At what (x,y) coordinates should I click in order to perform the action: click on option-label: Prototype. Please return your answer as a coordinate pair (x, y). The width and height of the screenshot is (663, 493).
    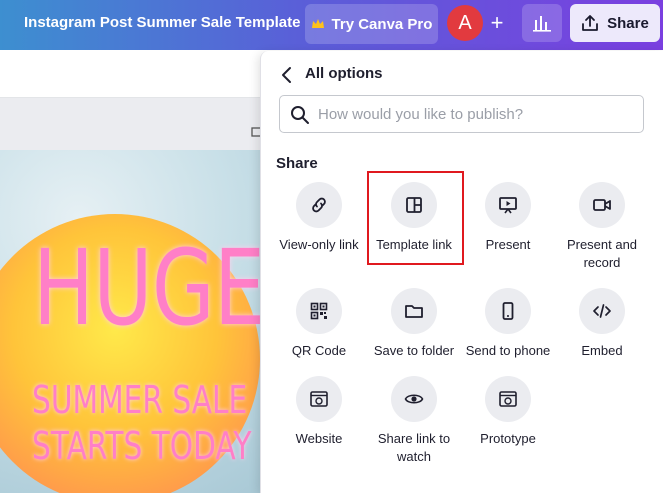
    Looking at the image, I should click on (508, 438).